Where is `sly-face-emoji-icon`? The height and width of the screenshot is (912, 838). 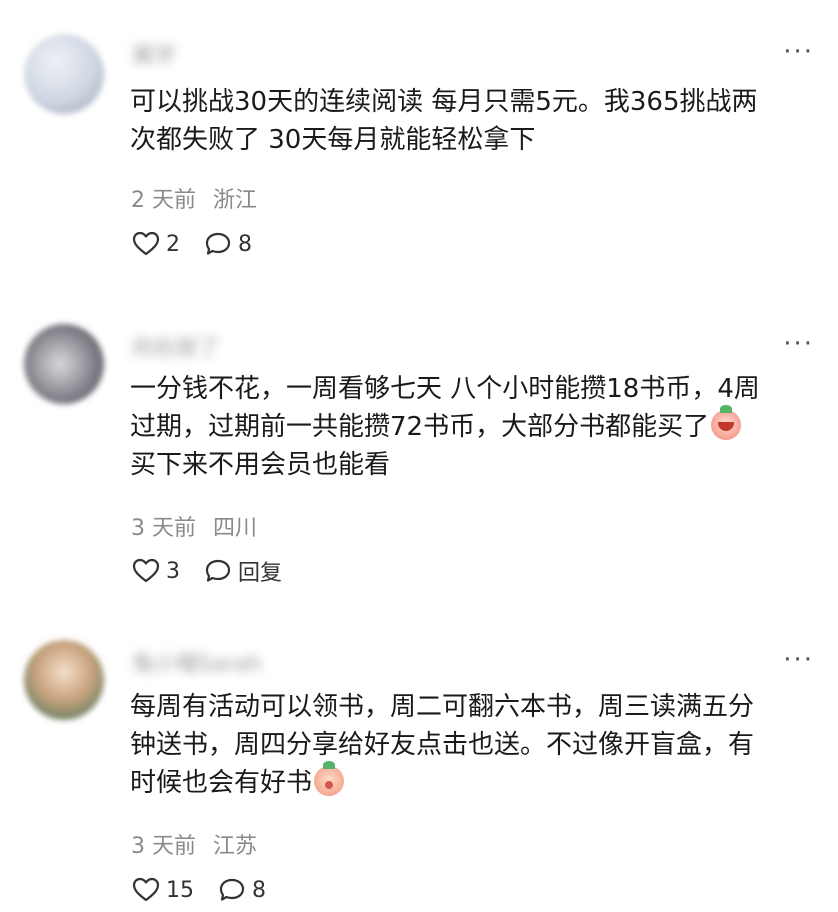 sly-face-emoji-icon is located at coordinates (329, 778).